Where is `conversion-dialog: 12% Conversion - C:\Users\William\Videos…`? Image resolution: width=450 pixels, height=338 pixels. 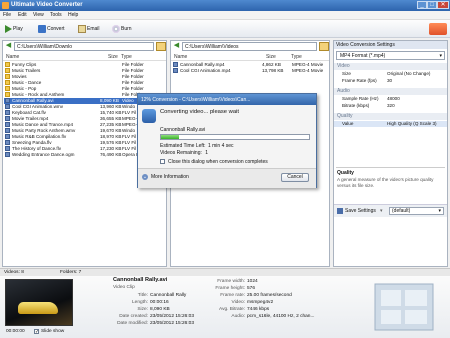
conversion-dialog: 12% Conversion - C:\Users\William\Videos… is located at coordinates (227, 140).